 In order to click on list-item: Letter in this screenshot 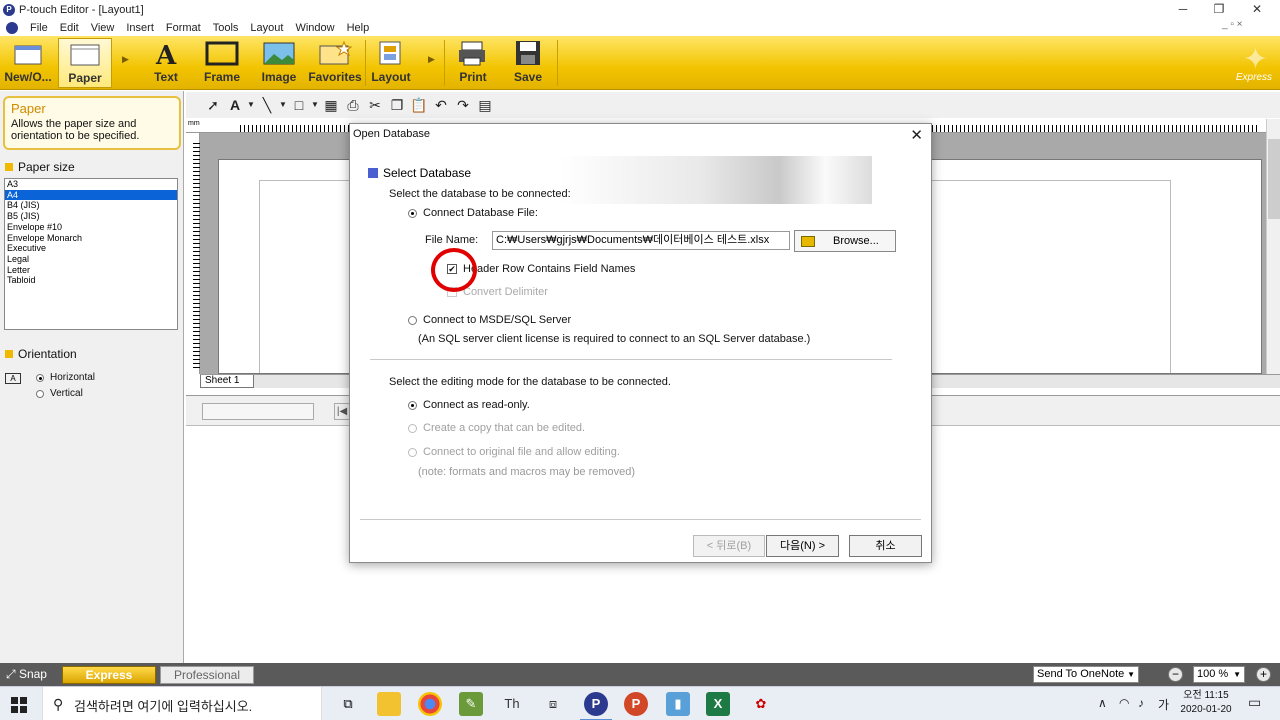, I will do `click(91, 270)`.